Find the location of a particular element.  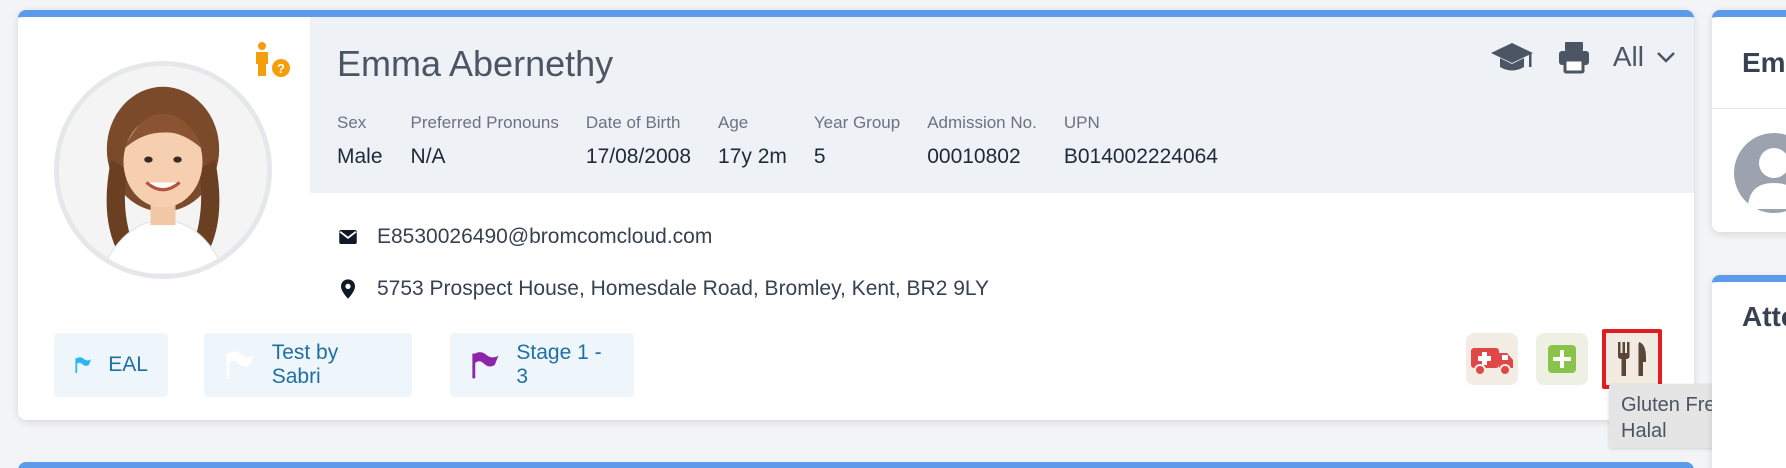

field-value: 17y 2m is located at coordinates (752, 156).